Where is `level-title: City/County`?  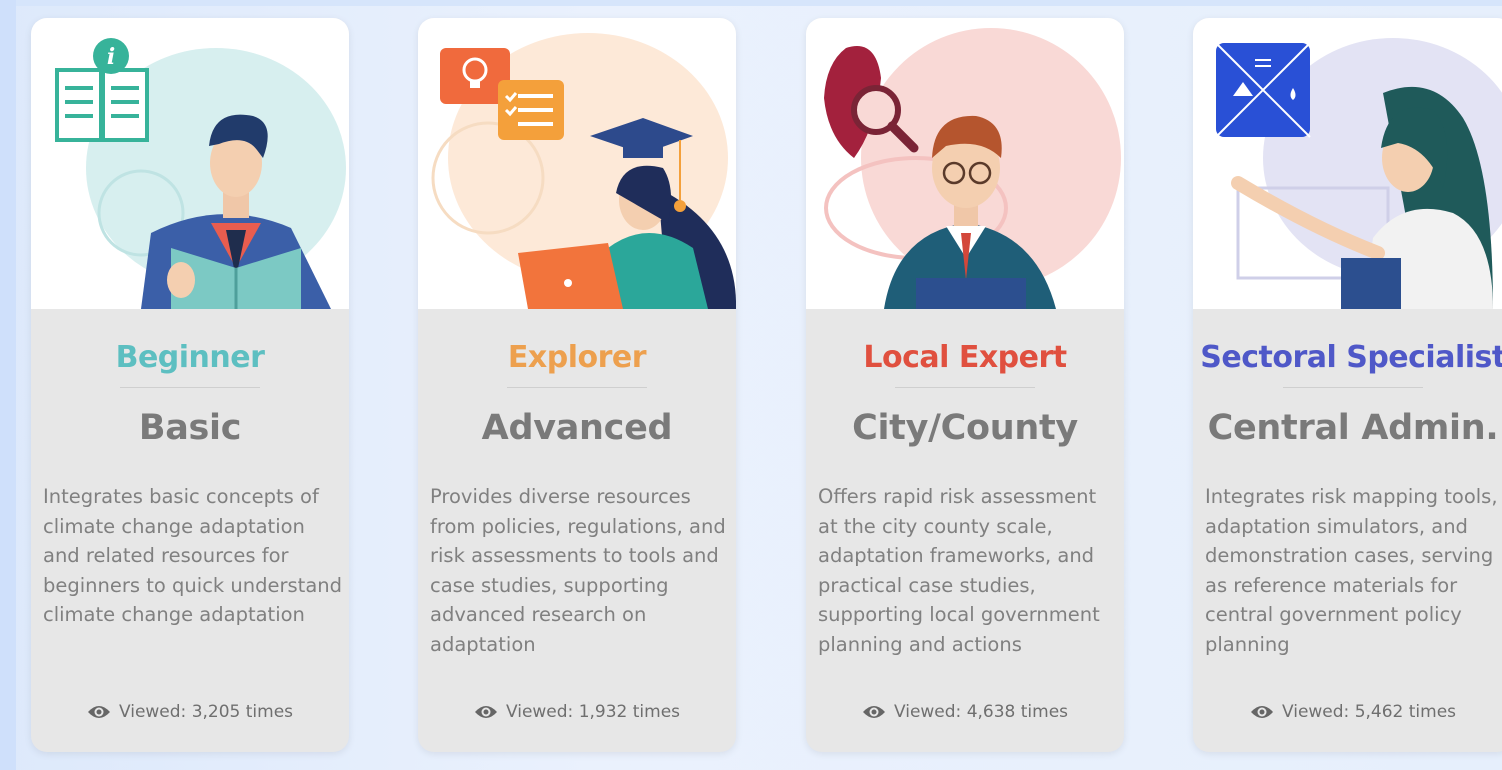 level-title: City/County is located at coordinates (965, 428).